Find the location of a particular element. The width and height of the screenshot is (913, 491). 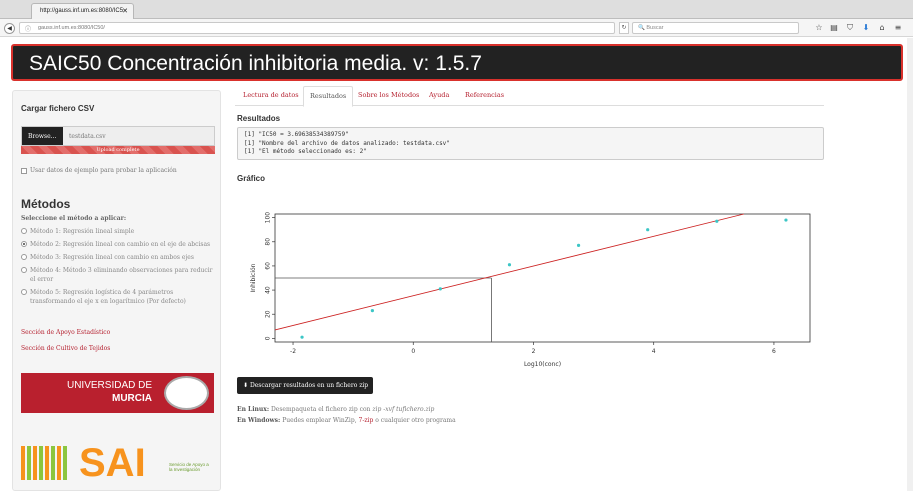

results-line: [1] "El método seleccionado es: 2" is located at coordinates (305, 151).